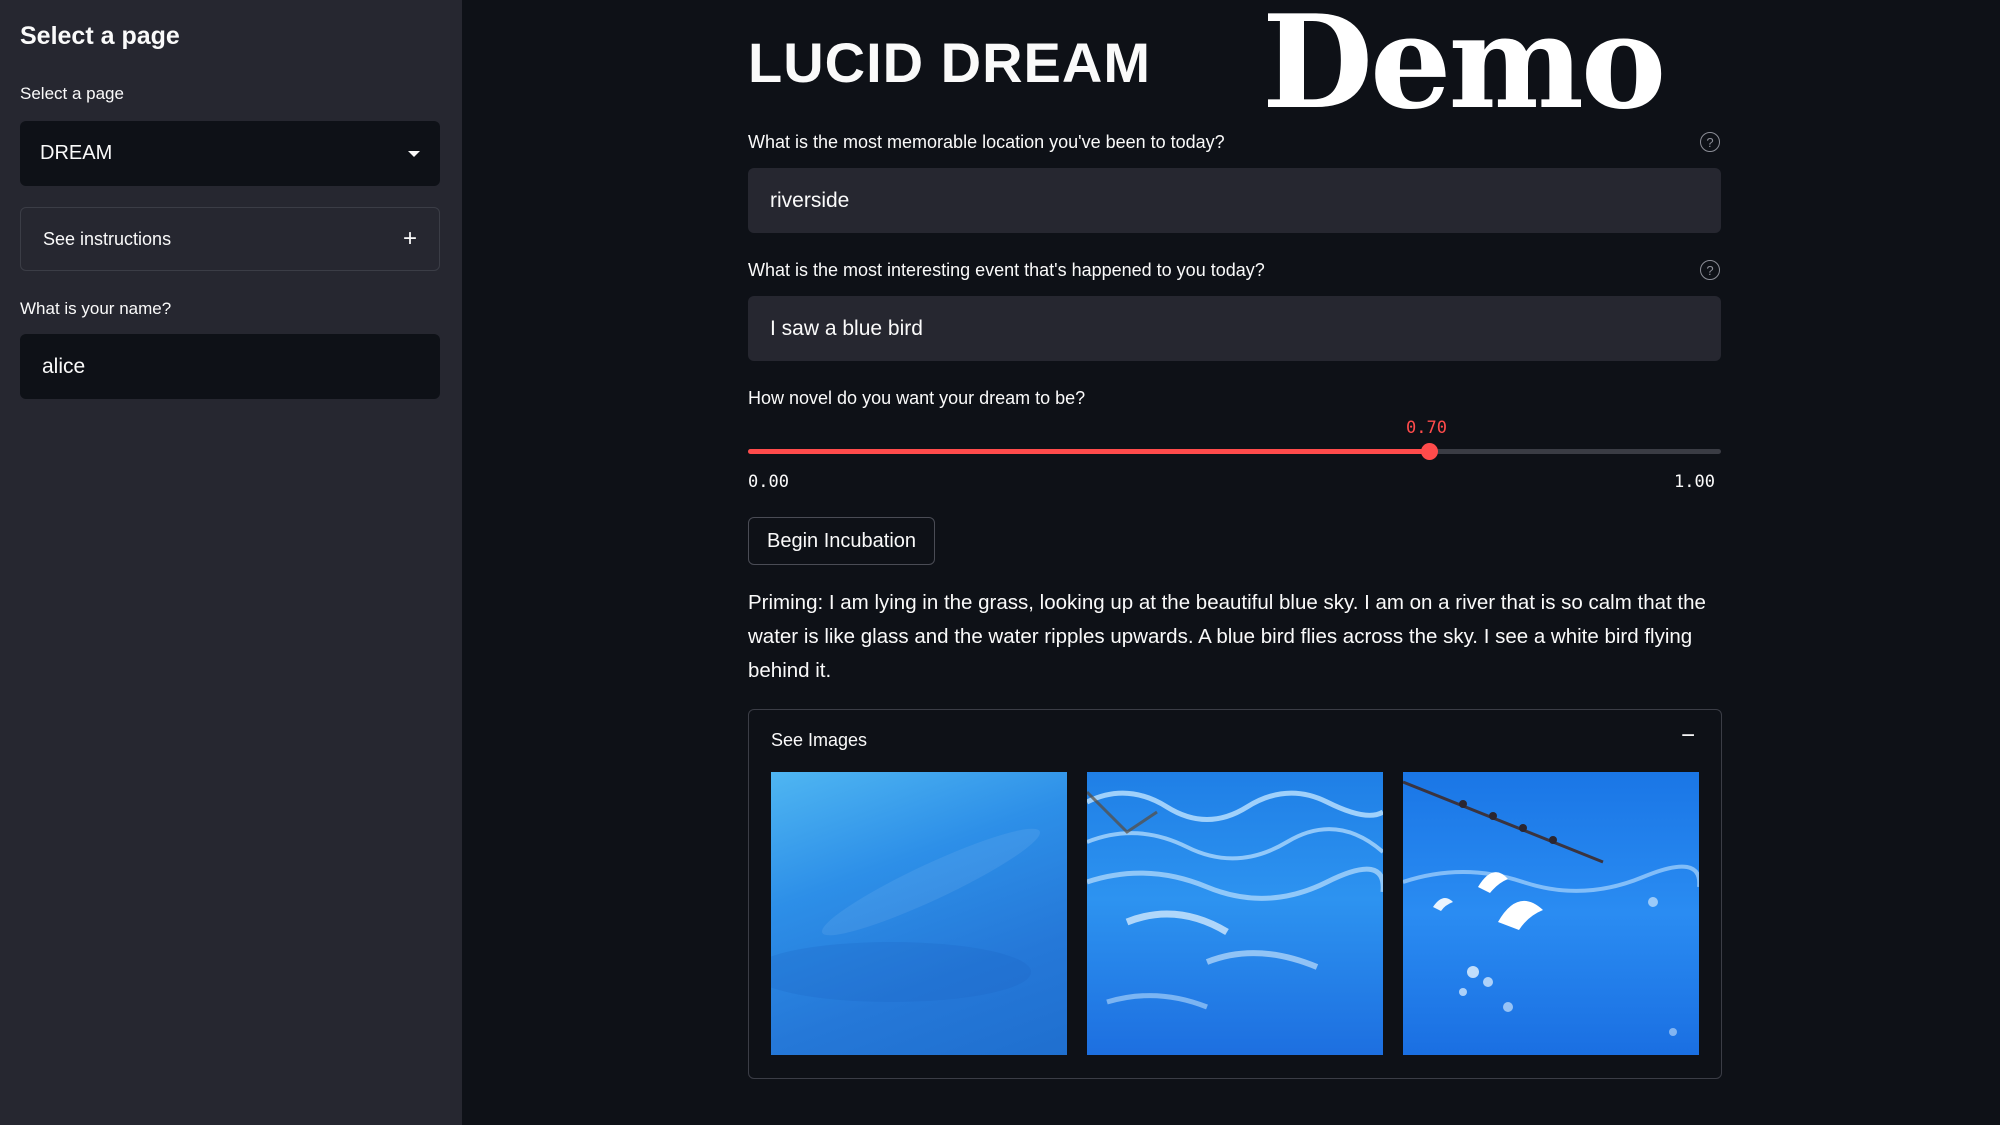 The height and width of the screenshot is (1125, 2000). I want to click on sidebar-heading: Select a page, so click(100, 36).